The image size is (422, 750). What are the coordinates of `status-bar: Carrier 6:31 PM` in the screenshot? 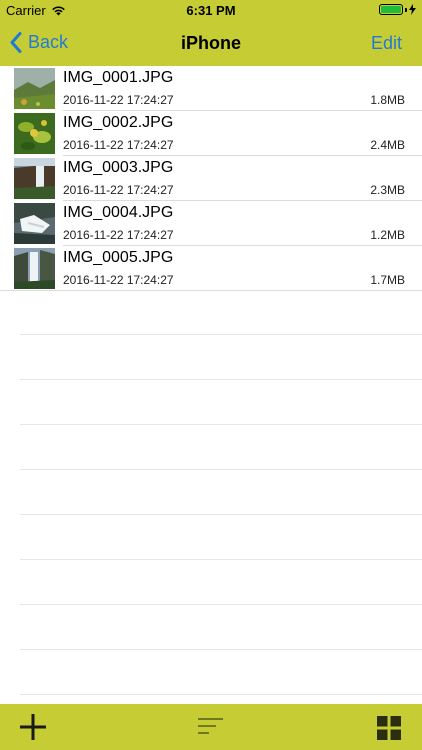 It's located at (211, 11).